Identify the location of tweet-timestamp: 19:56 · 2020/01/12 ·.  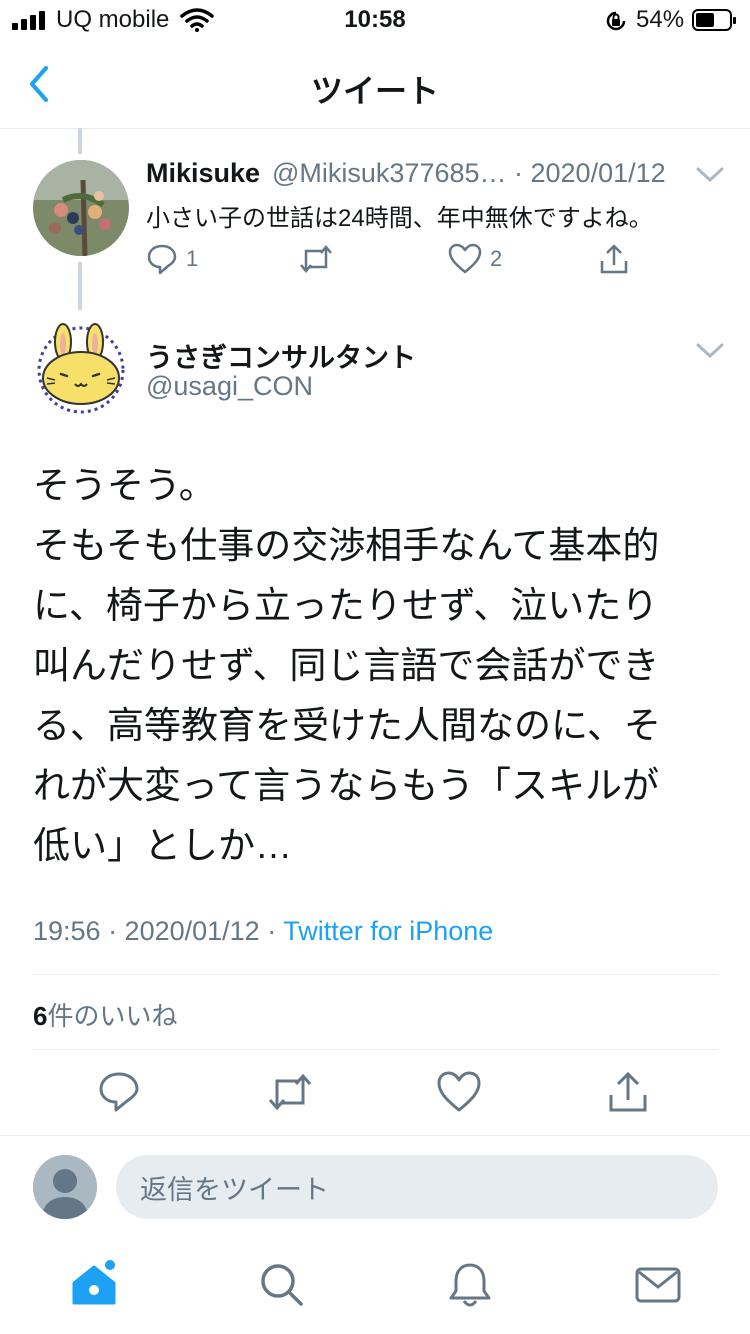
(158, 931).